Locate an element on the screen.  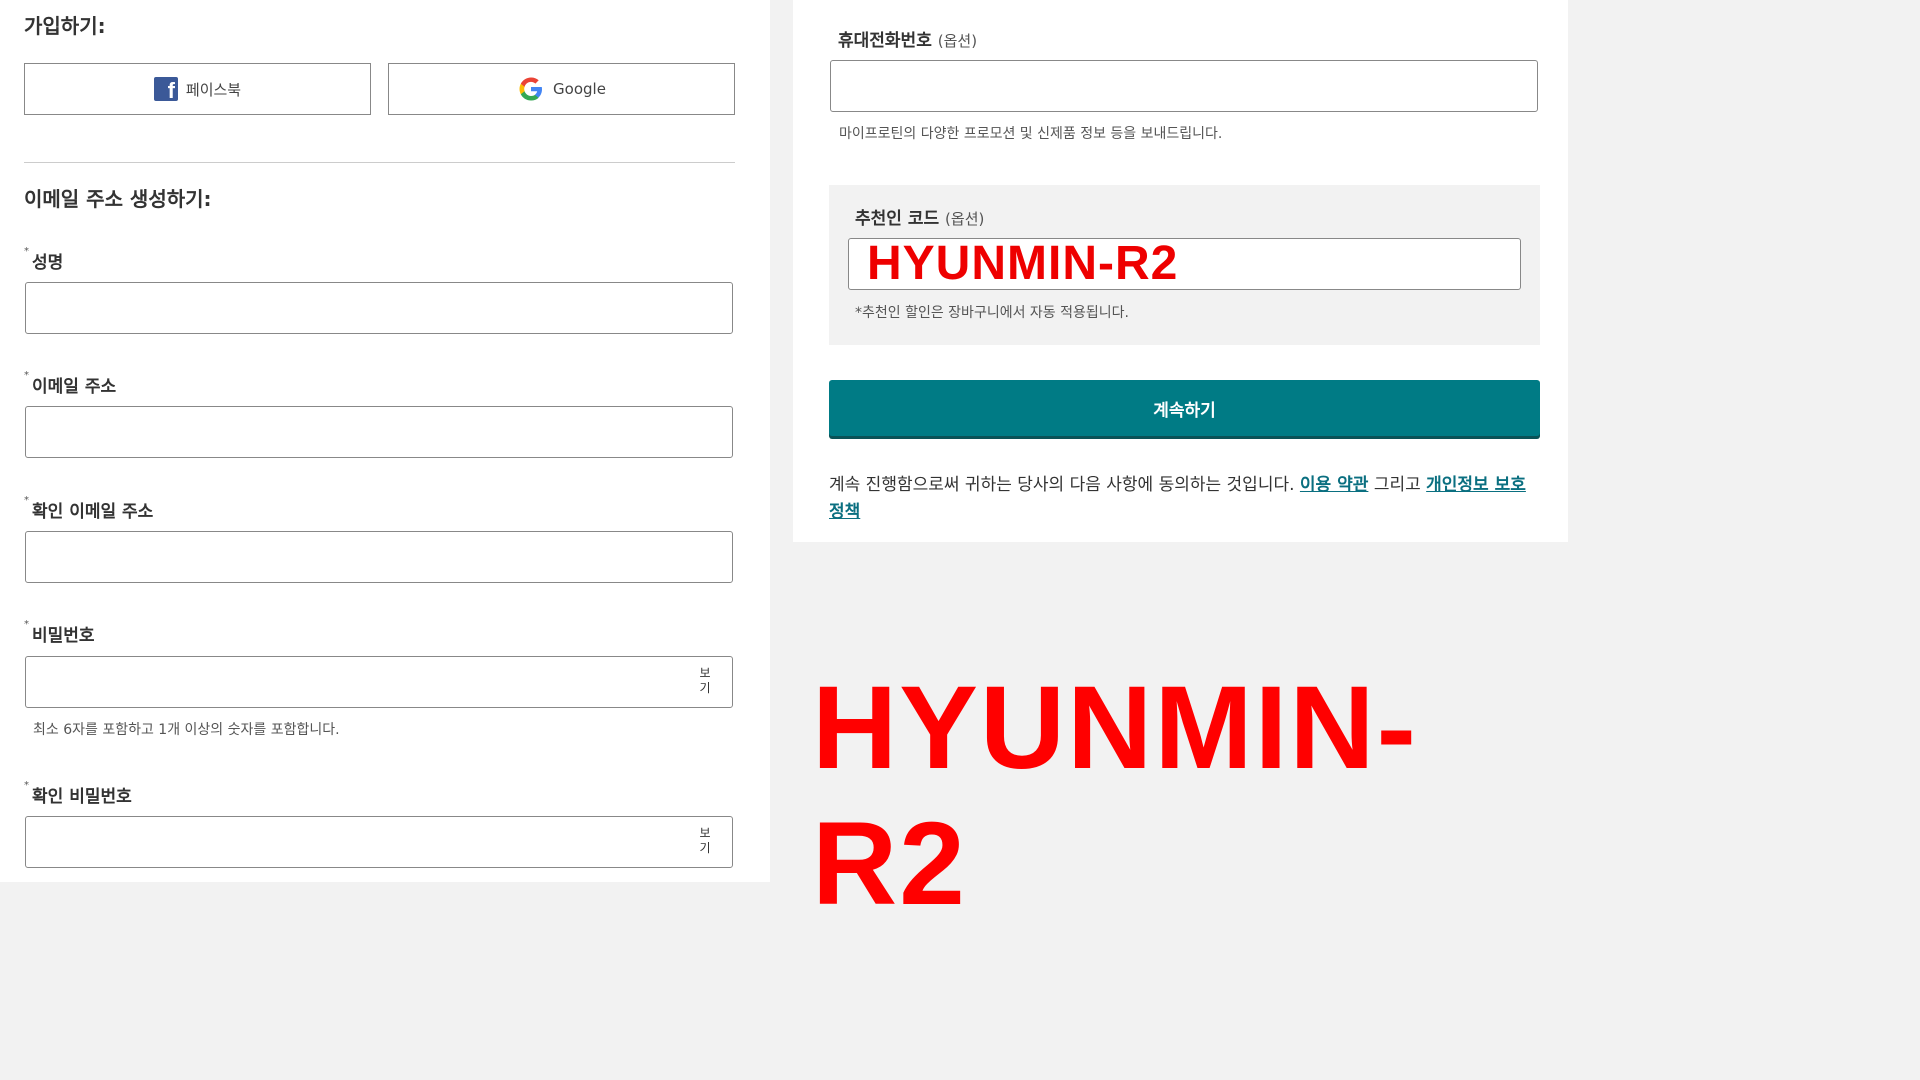
phone-input is located at coordinates (1184, 86).